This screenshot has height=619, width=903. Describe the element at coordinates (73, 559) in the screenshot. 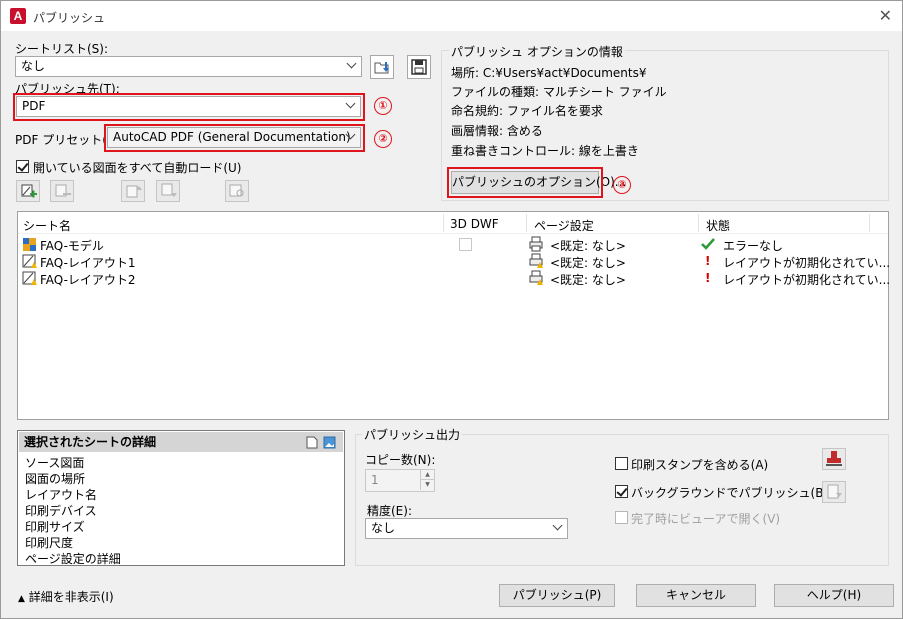

I see `details-item: ページ設定の詳細` at that location.